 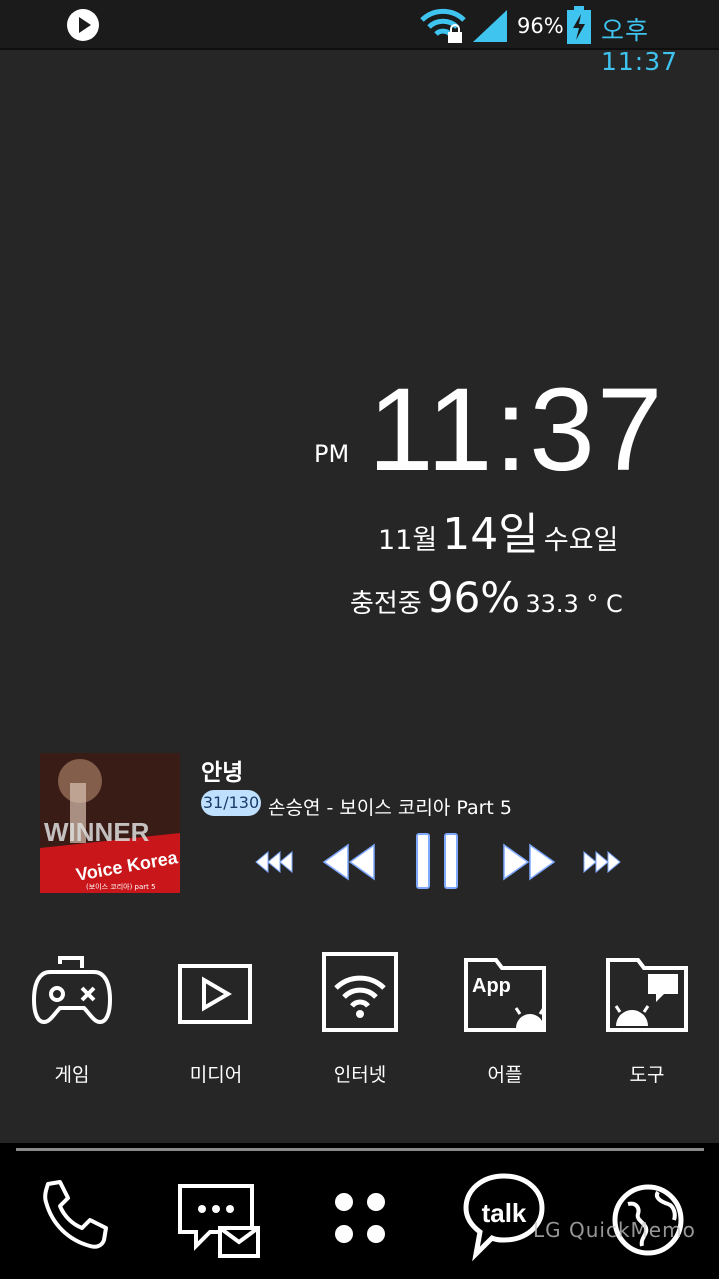 I want to click on app-media: 미디어, so click(x=216, y=1018).